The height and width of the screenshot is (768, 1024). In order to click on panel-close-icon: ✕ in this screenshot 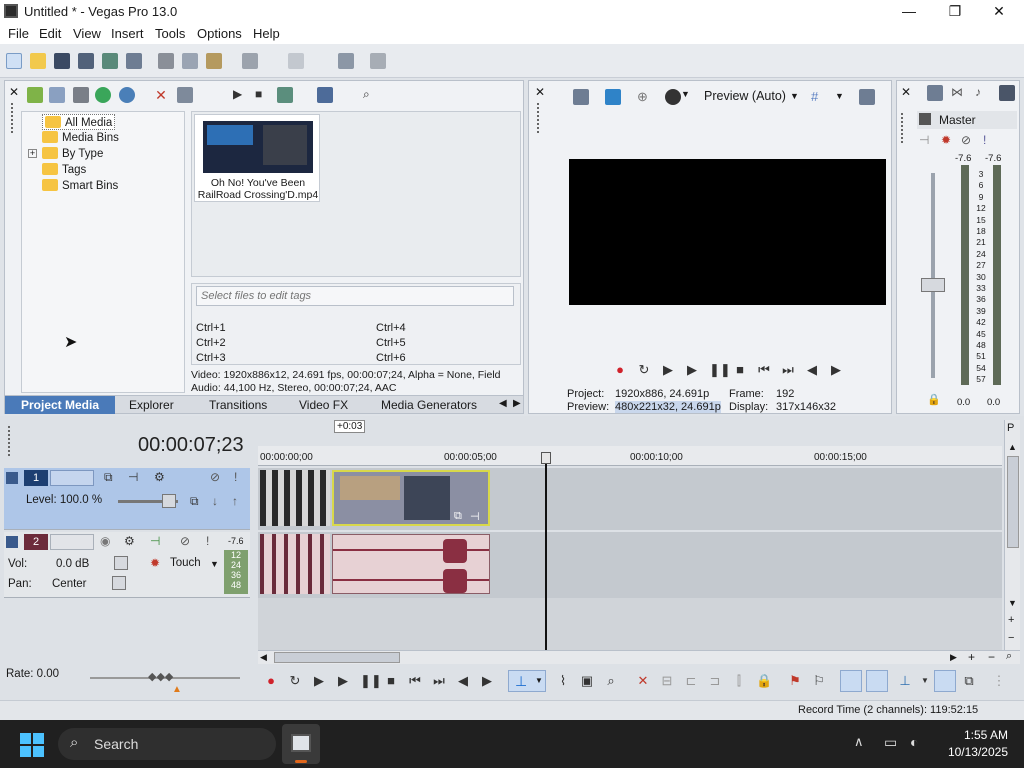, I will do `click(14, 92)`.